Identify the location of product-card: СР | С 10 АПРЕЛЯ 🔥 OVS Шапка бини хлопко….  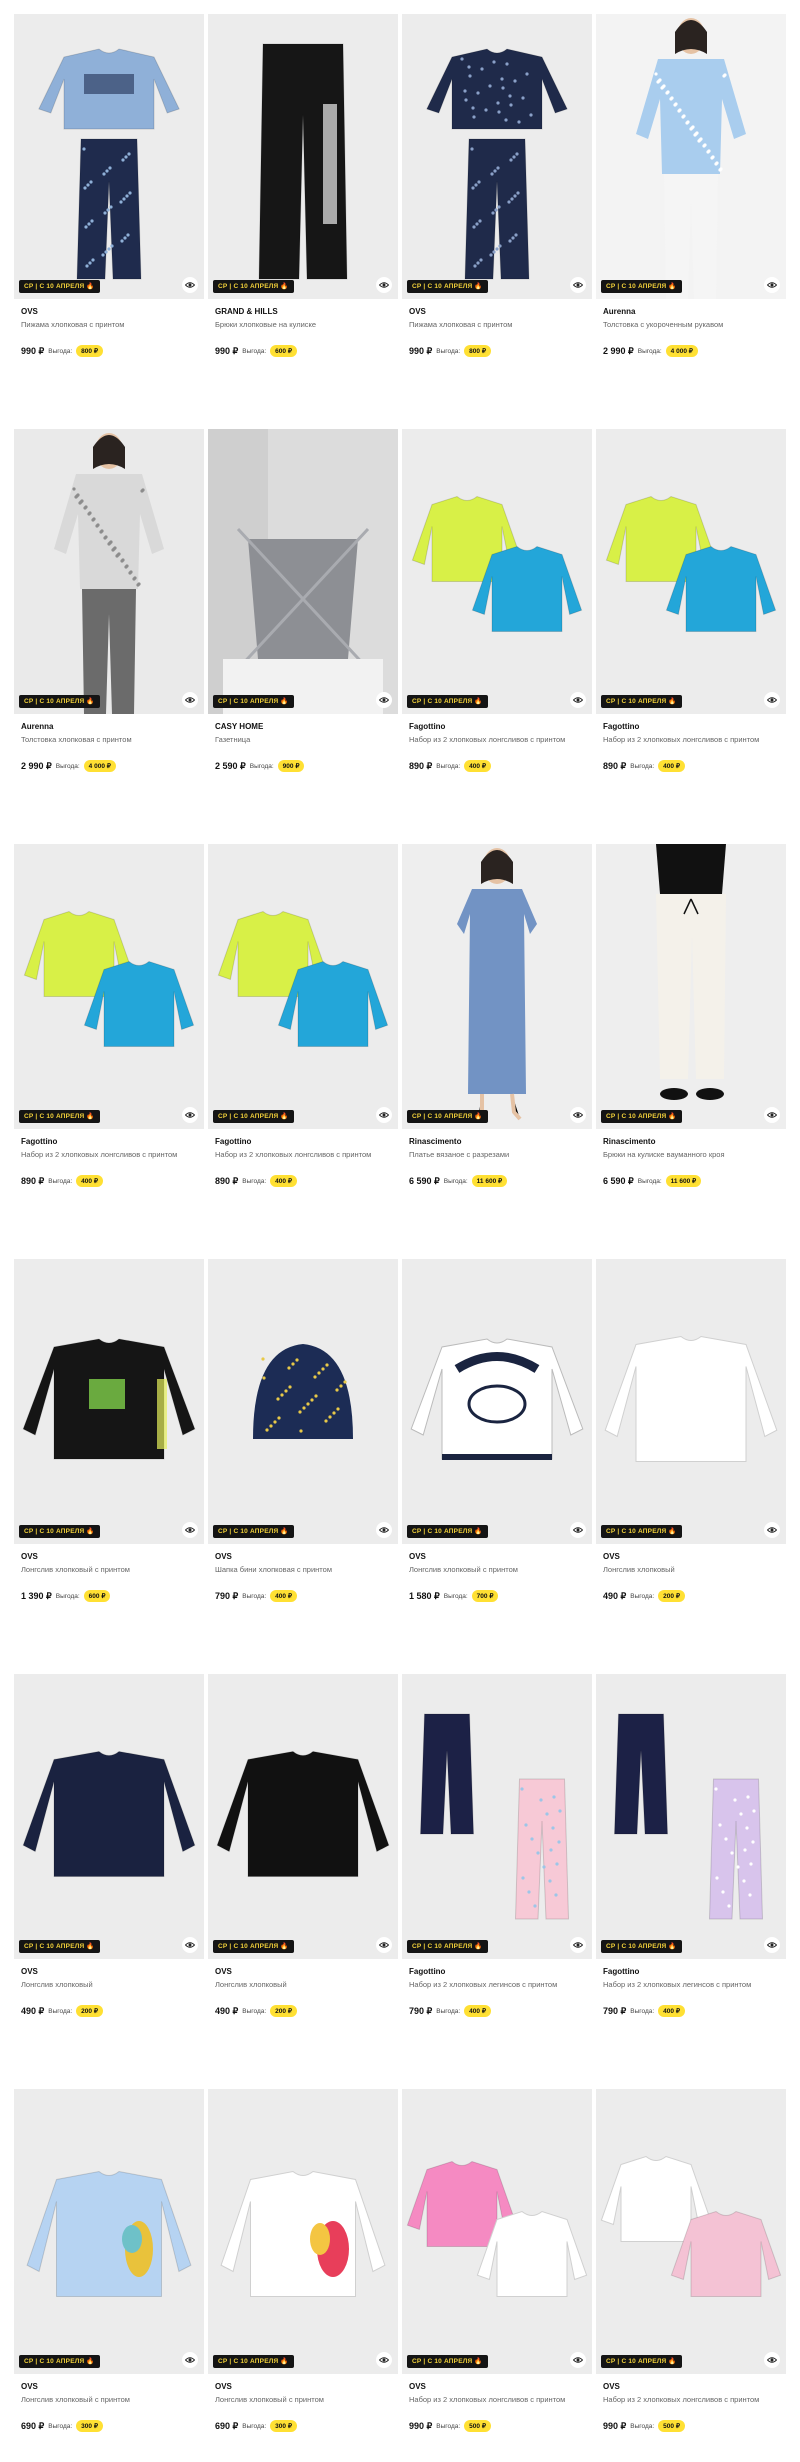
(303, 1446).